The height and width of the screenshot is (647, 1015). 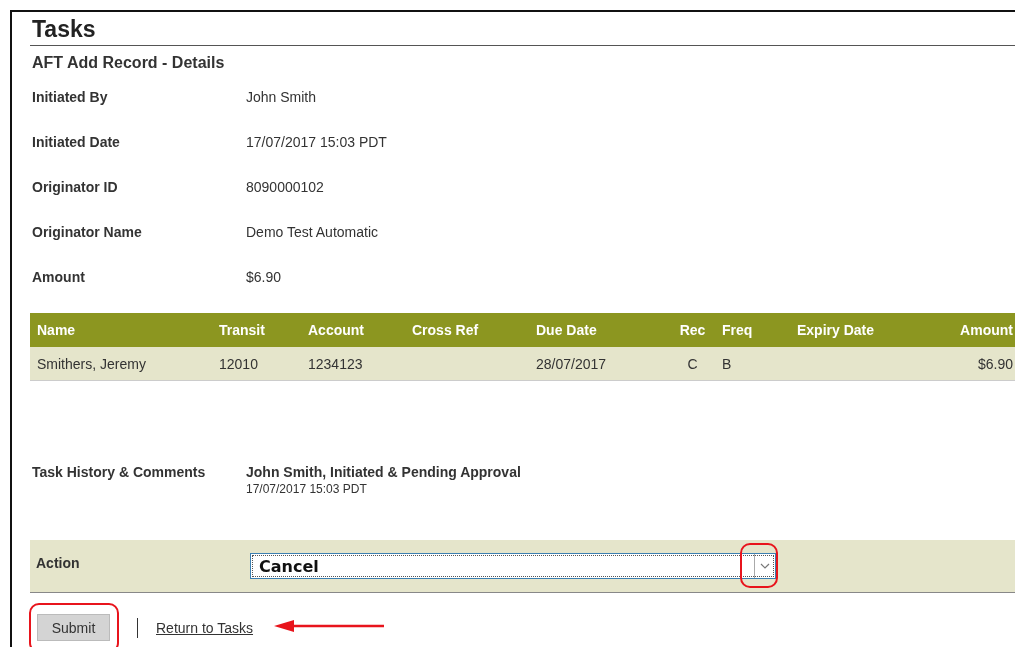 I want to click on history-time: 17/07/2017 15:03 PDT, so click(x=306, y=489).